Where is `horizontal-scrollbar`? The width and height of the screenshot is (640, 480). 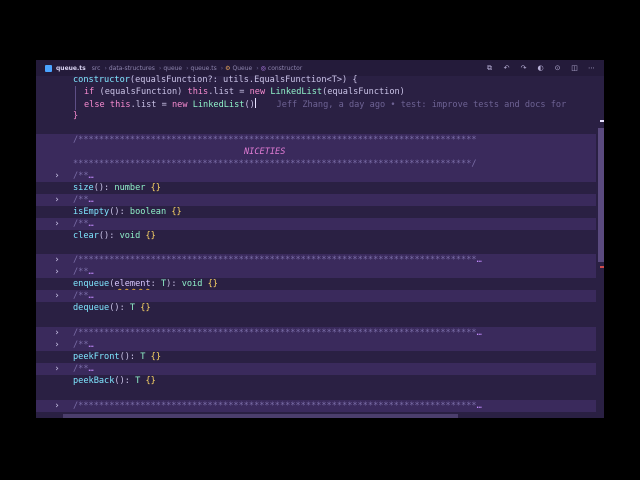
horizontal-scrollbar is located at coordinates (260, 416).